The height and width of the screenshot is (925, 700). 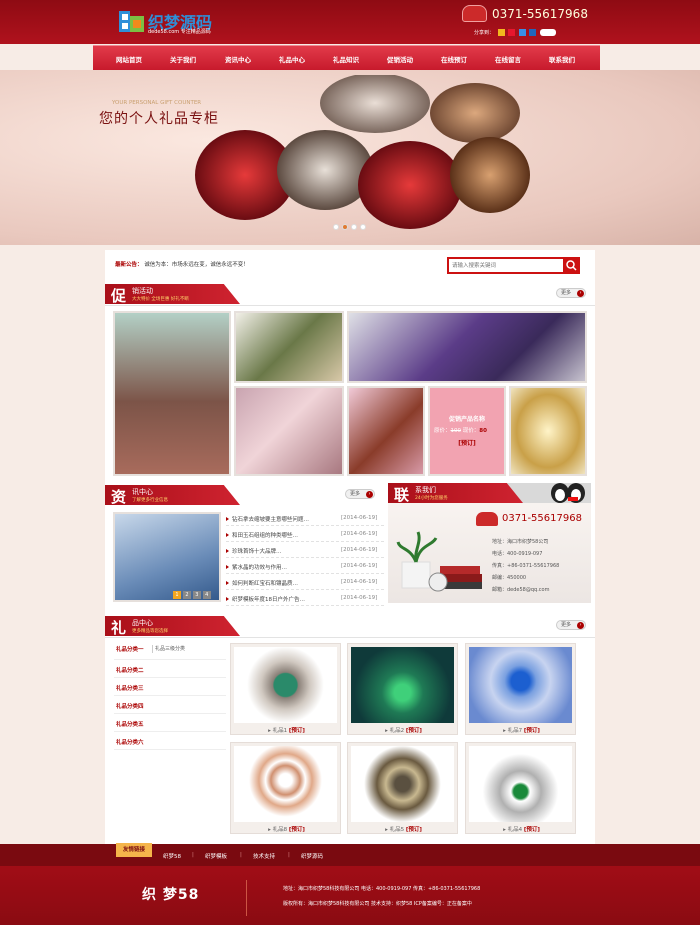 I want to click on share-tencent-icon, so click(x=522, y=32).